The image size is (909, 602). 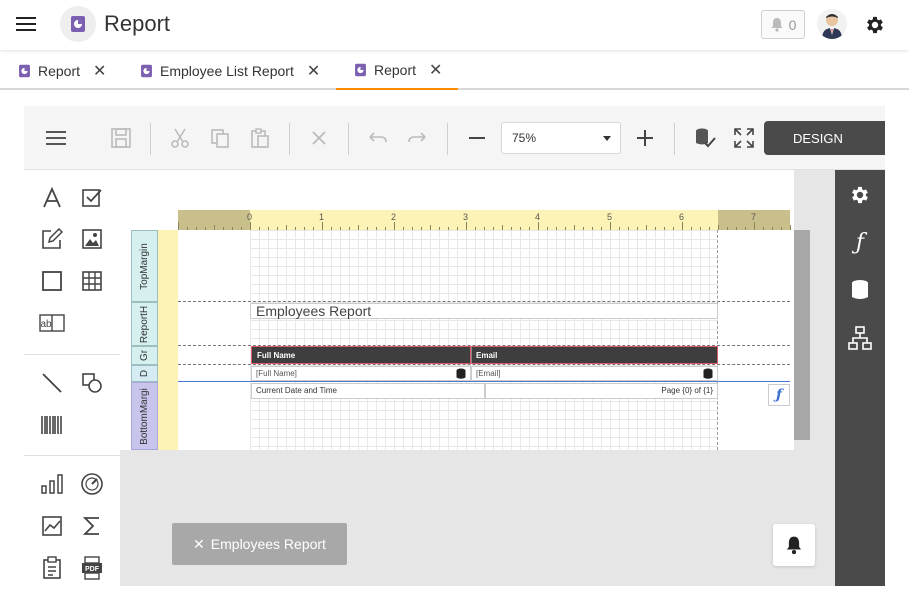 I want to click on svg-text: PDF, so click(x=92, y=569).